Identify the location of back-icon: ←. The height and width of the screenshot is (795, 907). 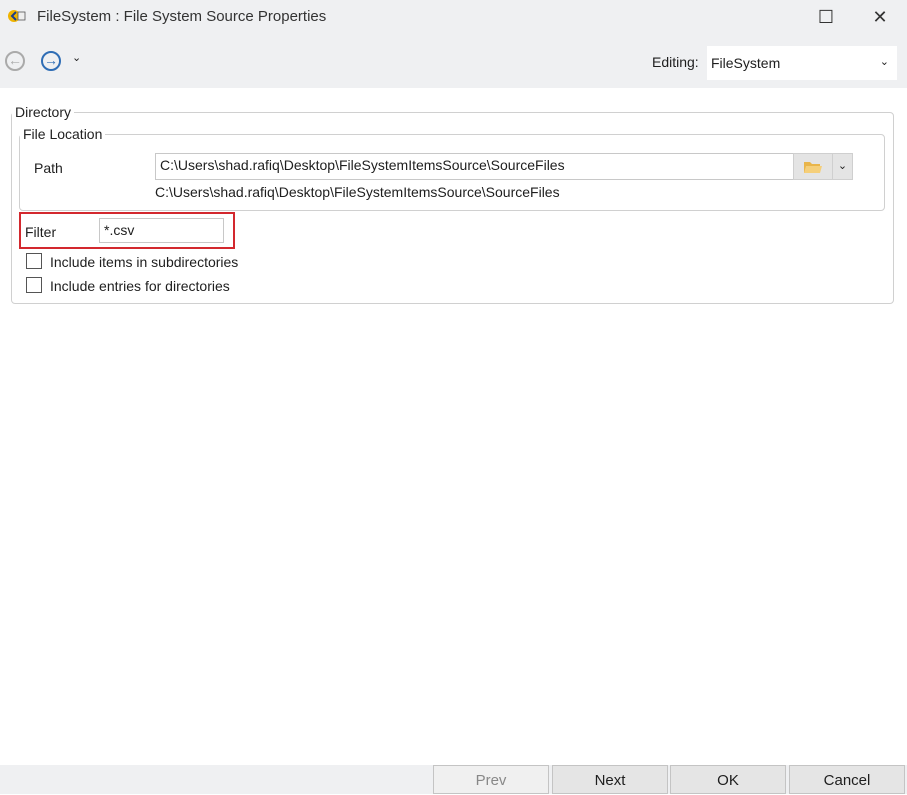
(15, 61).